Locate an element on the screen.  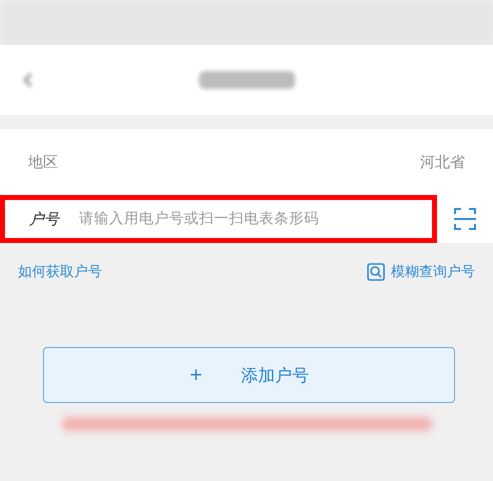
account-field: 户号 请输入用电户号或扫一扫电表条形码 is located at coordinates (218, 219).